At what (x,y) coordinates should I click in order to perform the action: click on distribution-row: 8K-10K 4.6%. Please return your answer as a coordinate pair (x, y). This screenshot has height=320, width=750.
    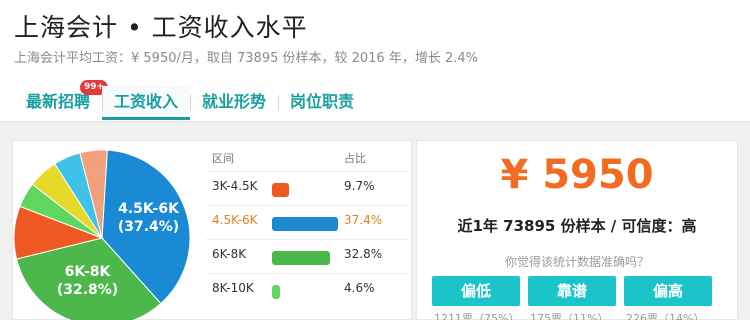
    Looking at the image, I should click on (307, 288).